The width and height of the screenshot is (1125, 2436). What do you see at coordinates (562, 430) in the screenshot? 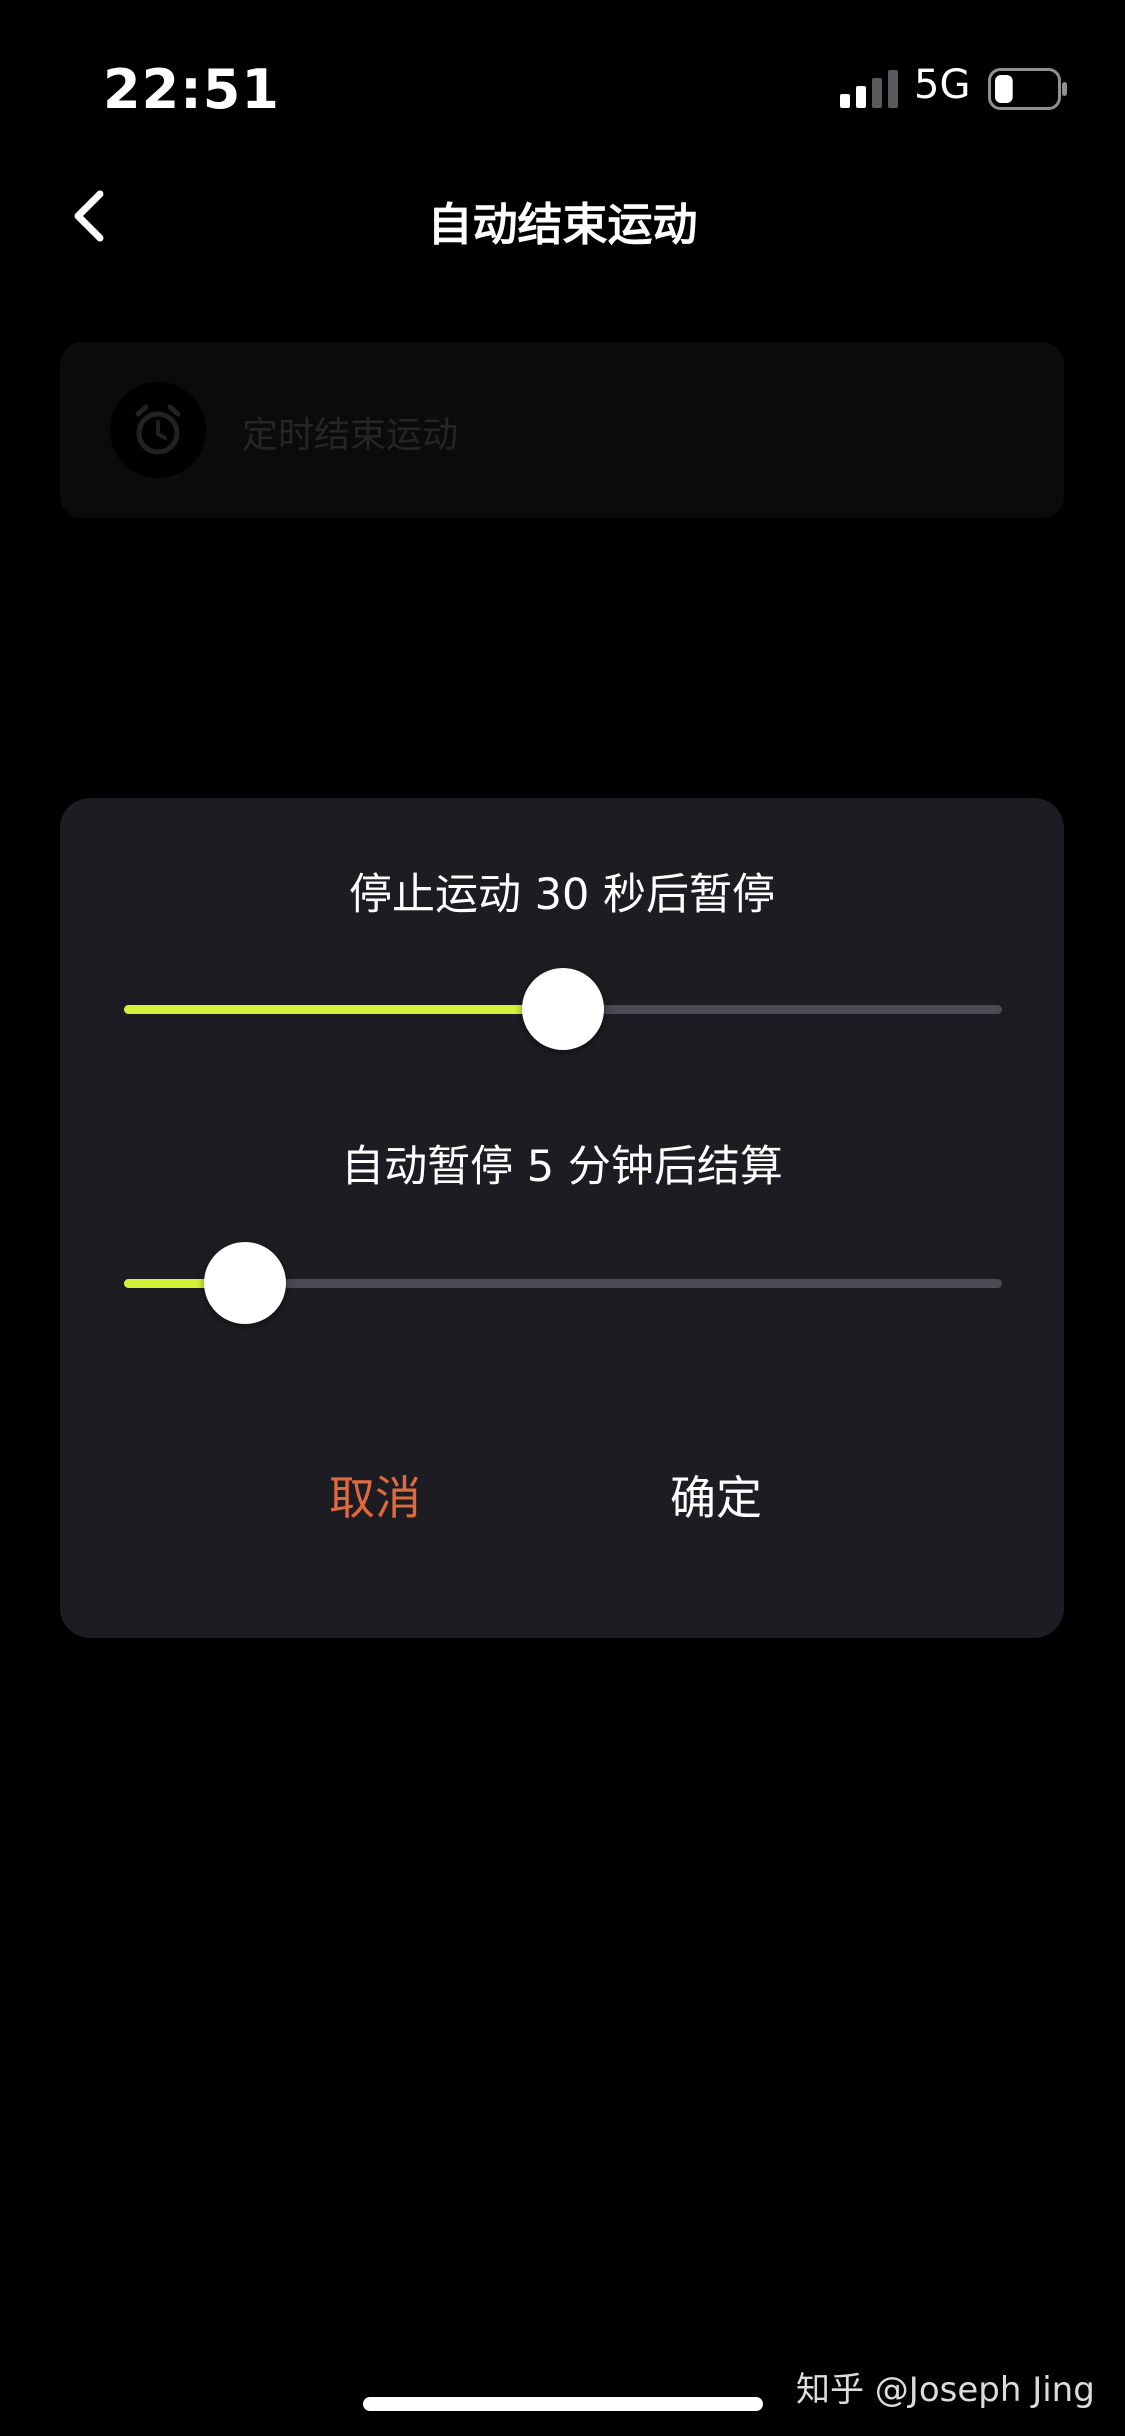
I see `timed-end-row: 定时结束运动` at bounding box center [562, 430].